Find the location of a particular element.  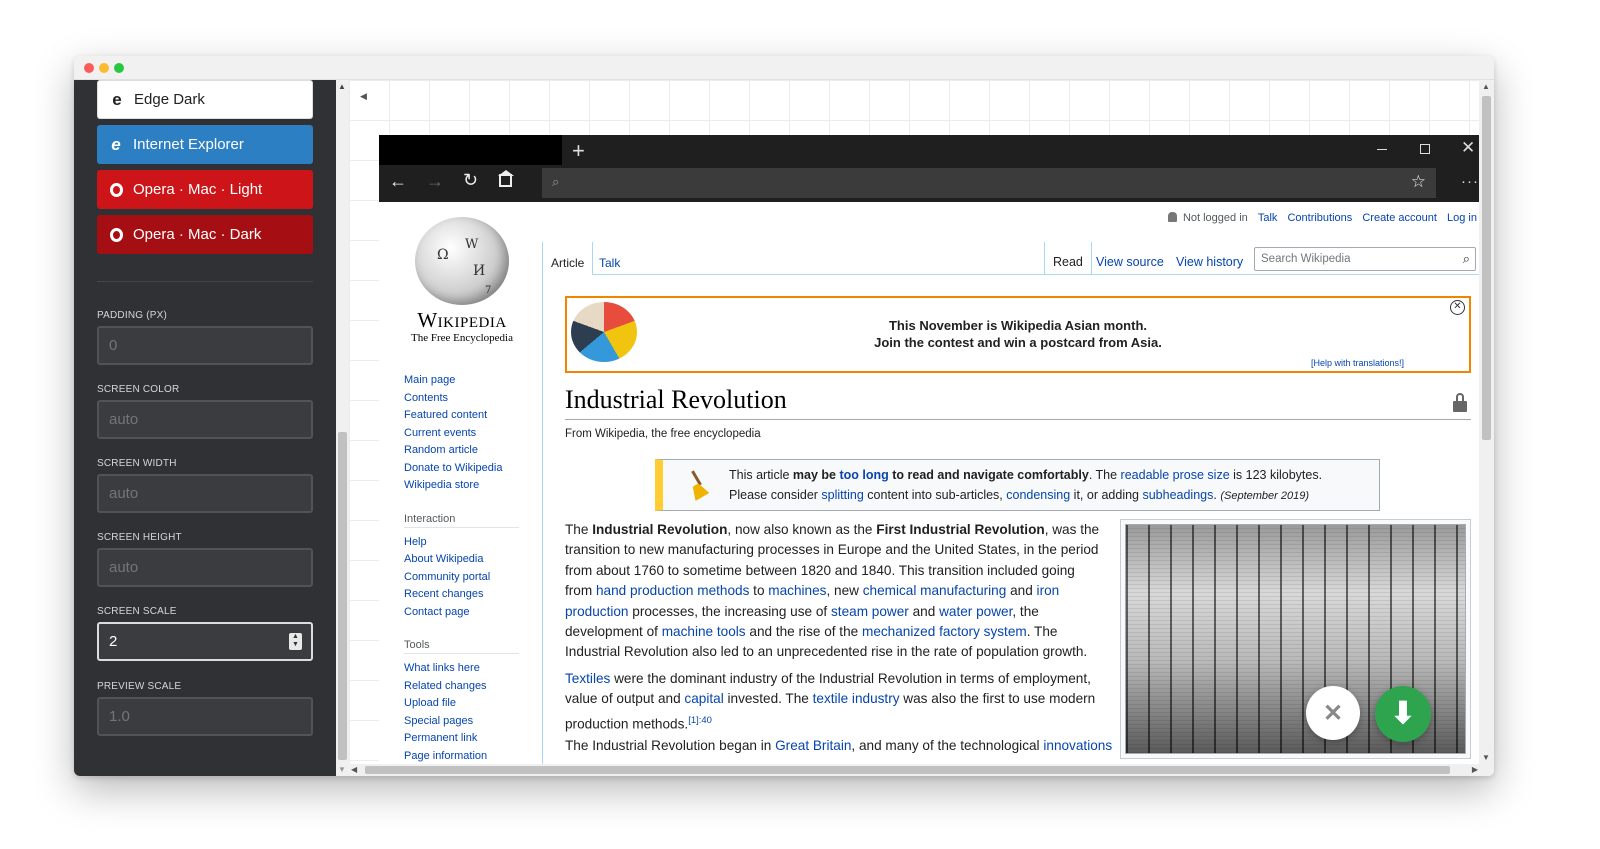

maximize-window-dot is located at coordinates (119, 68).